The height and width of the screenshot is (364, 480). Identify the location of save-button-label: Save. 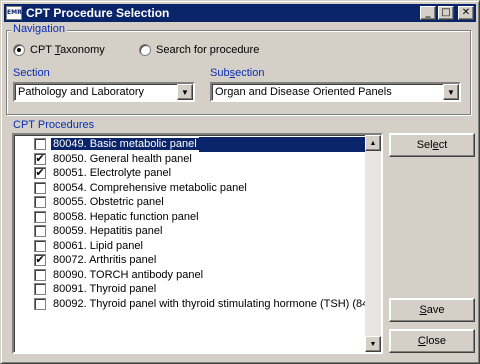
(432, 310).